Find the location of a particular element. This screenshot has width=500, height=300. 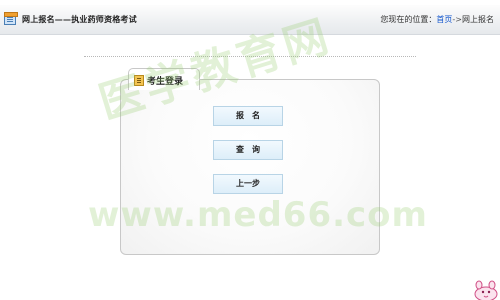

login-panel-title: 考生登录 is located at coordinates (165, 82).